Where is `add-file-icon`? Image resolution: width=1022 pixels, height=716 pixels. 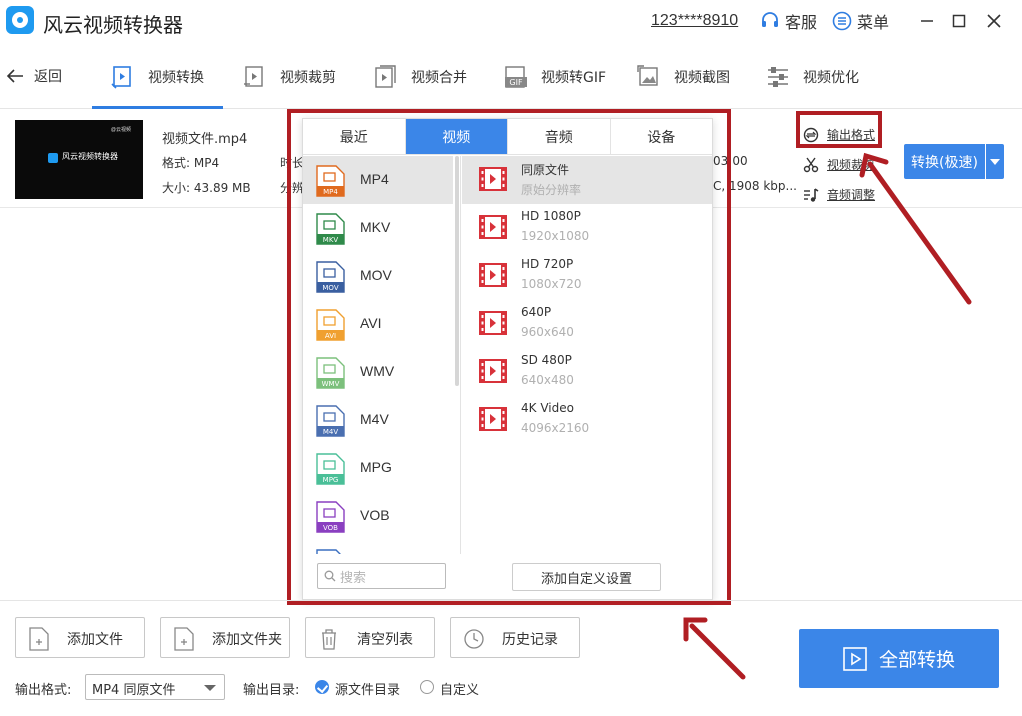 add-file-icon is located at coordinates (39, 639).